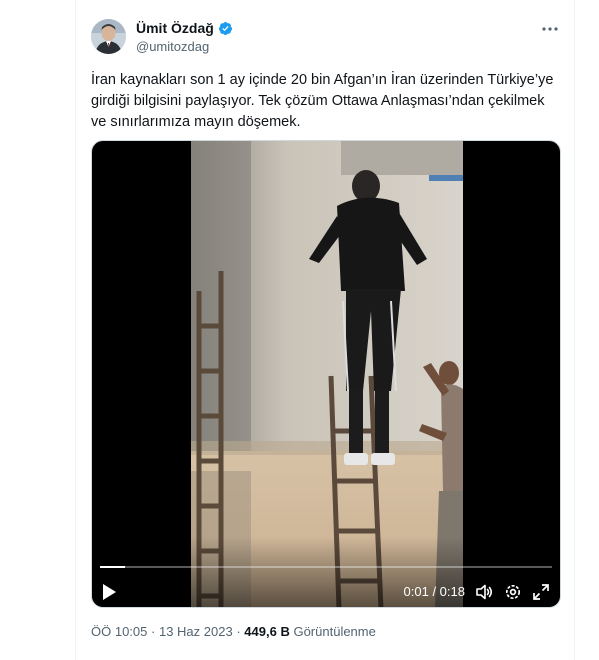 The image size is (599, 660). I want to click on more-options-icon, so click(550, 29).